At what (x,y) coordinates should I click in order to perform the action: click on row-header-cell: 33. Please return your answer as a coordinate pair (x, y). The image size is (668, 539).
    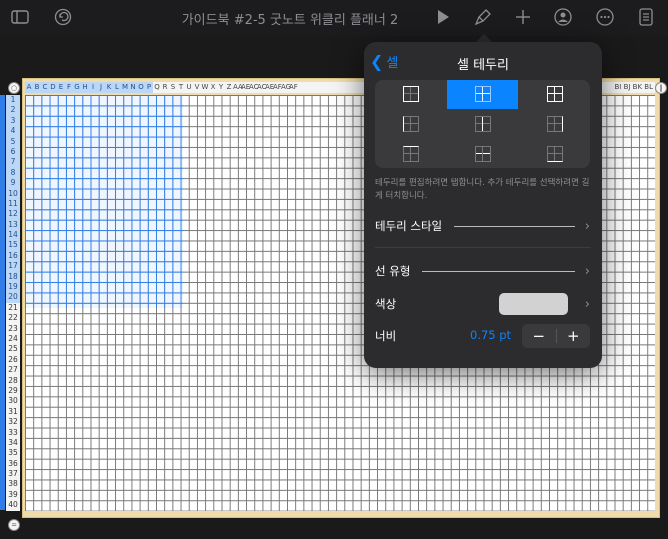
    Looking at the image, I should click on (13, 433).